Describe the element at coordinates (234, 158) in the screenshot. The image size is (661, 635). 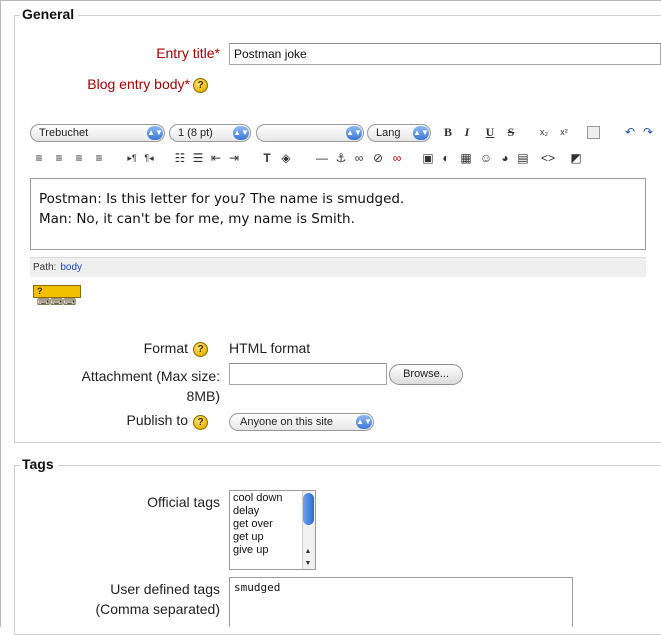
I see `indent-icon: ⇥` at that location.